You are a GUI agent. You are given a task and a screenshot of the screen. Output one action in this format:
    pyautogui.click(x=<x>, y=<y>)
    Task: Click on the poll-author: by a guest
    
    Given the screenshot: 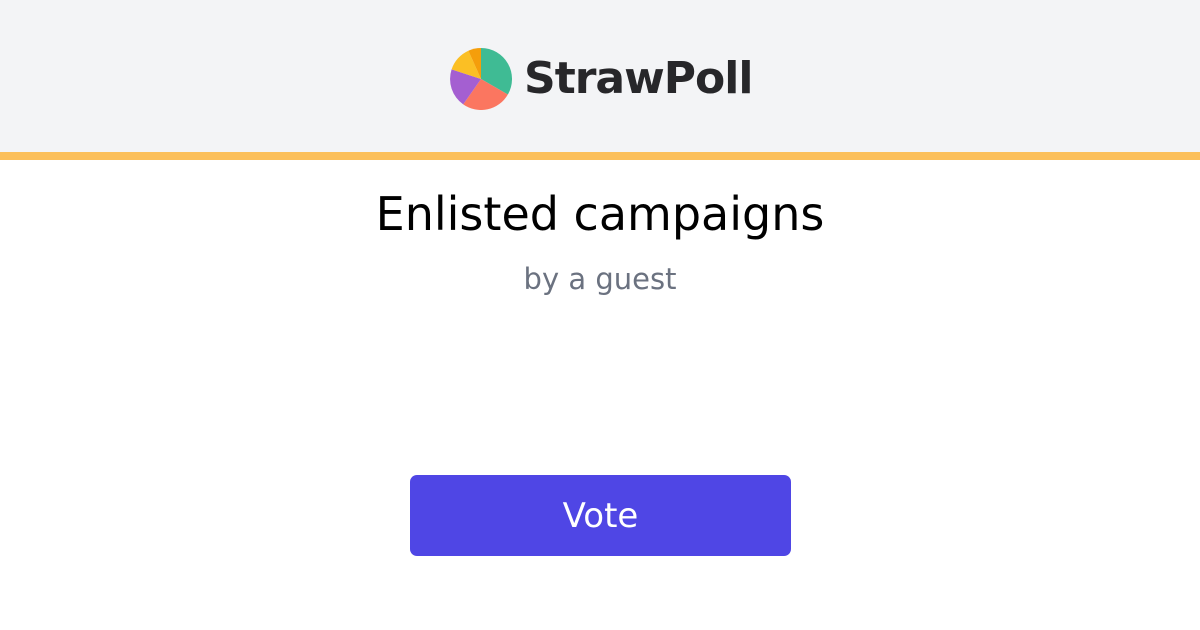 What is the action you would take?
    pyautogui.click(x=600, y=279)
    